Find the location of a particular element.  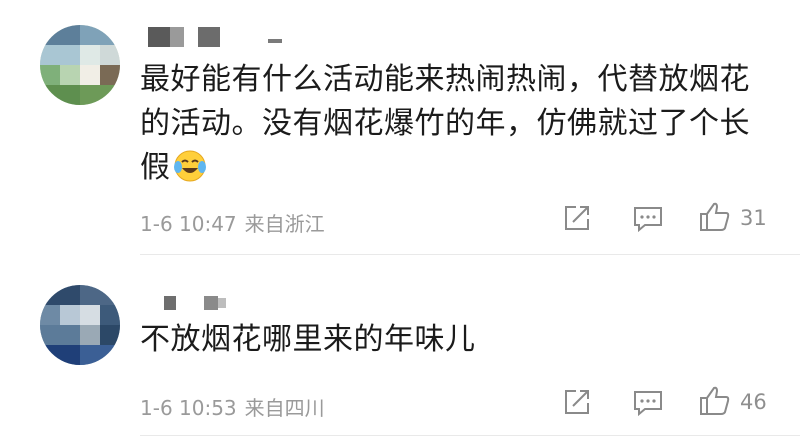

comment-time: 1-6 10:47 is located at coordinates (188, 224).